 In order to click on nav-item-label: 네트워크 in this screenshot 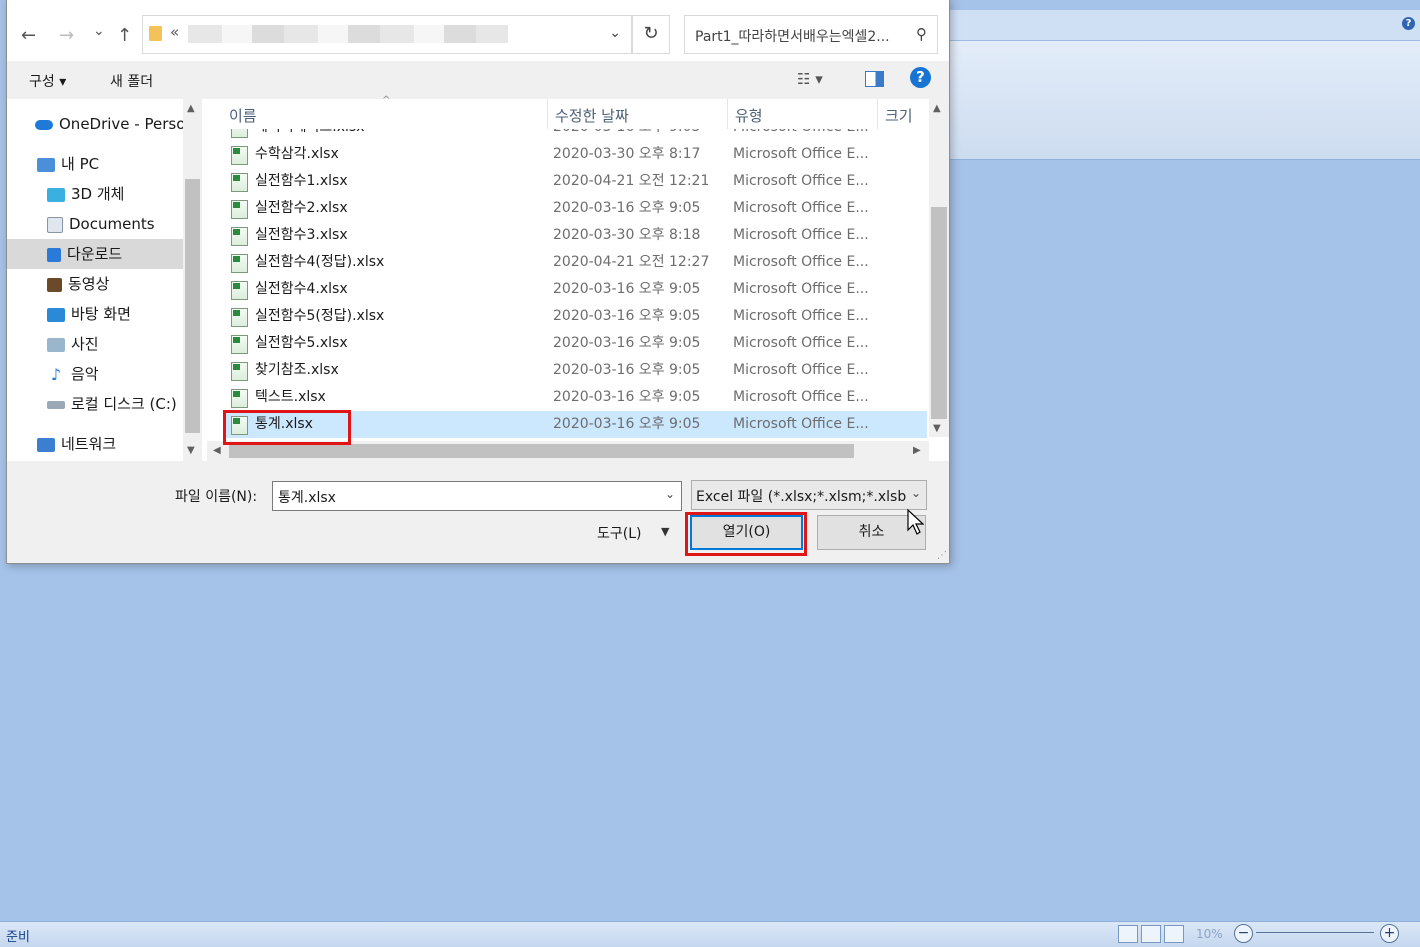, I will do `click(89, 444)`.